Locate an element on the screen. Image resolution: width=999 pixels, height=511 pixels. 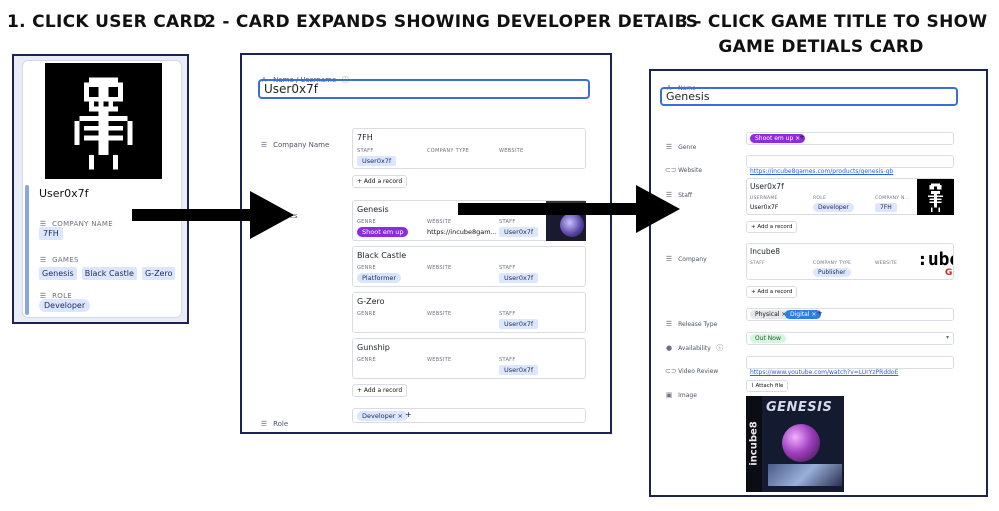
chevron-down-icon: ▾ is located at coordinates (947, 337).